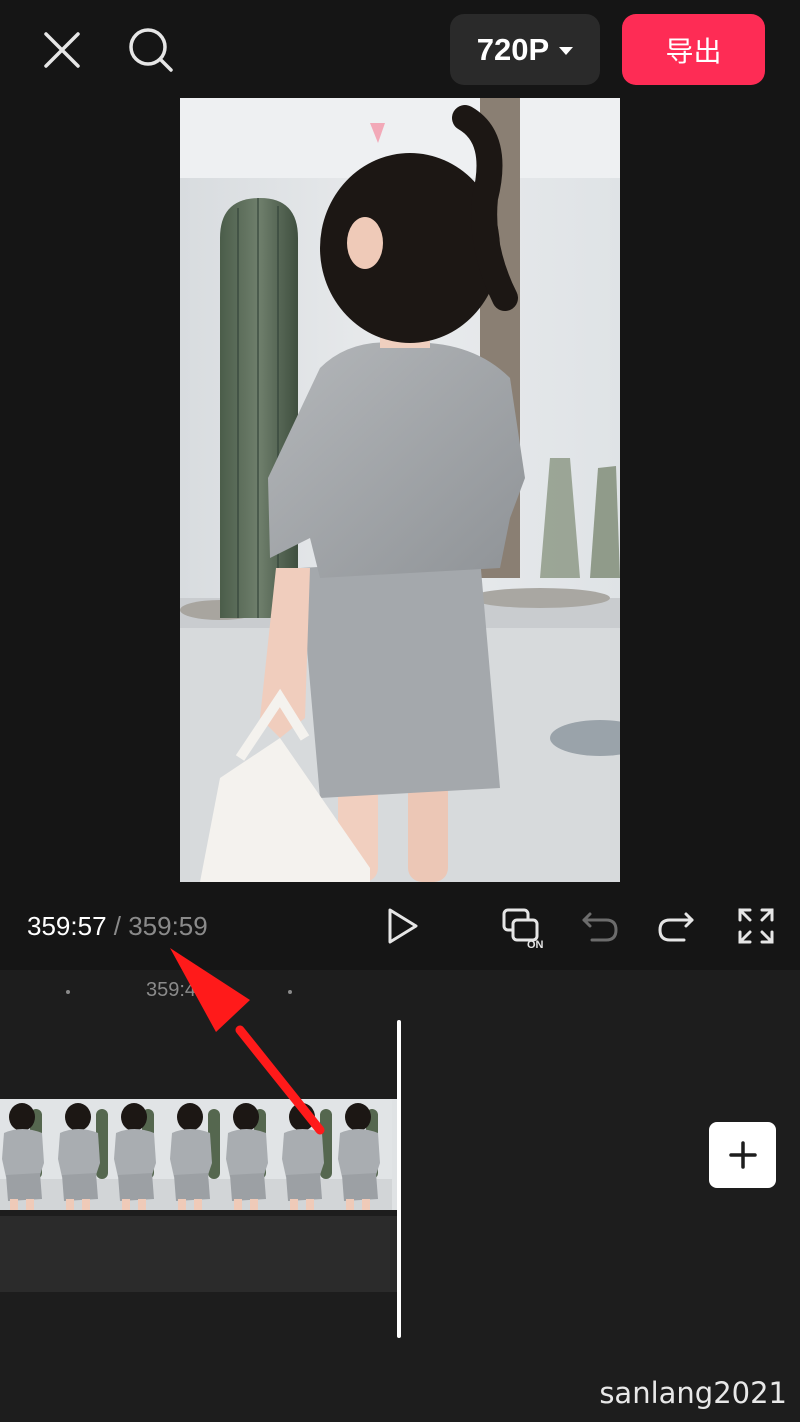 This screenshot has height=1422, width=800. I want to click on fullscreen-button, so click(756, 926).